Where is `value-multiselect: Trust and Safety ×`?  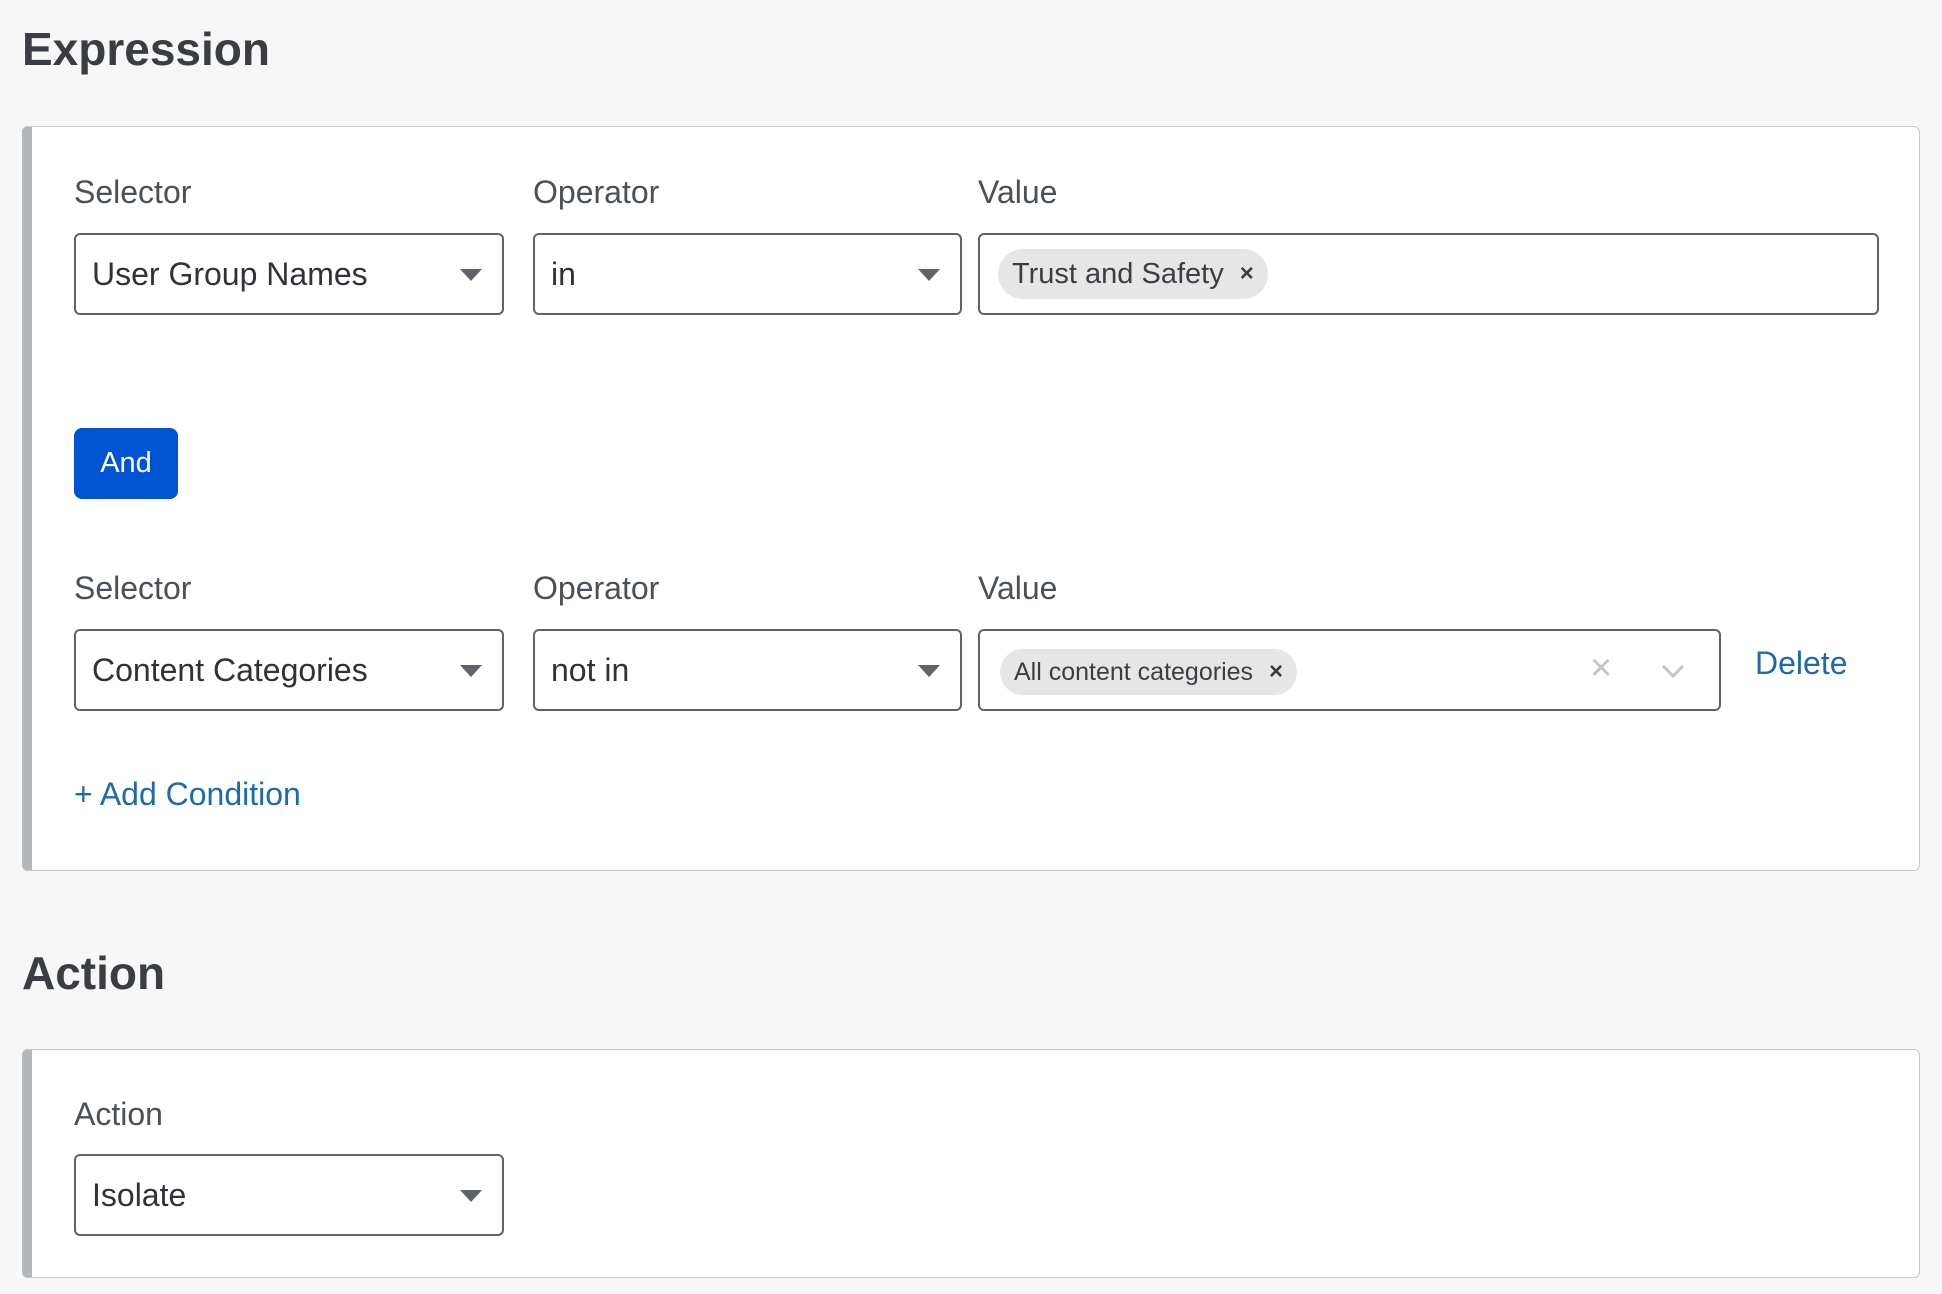
value-multiselect: Trust and Safety × is located at coordinates (1428, 274).